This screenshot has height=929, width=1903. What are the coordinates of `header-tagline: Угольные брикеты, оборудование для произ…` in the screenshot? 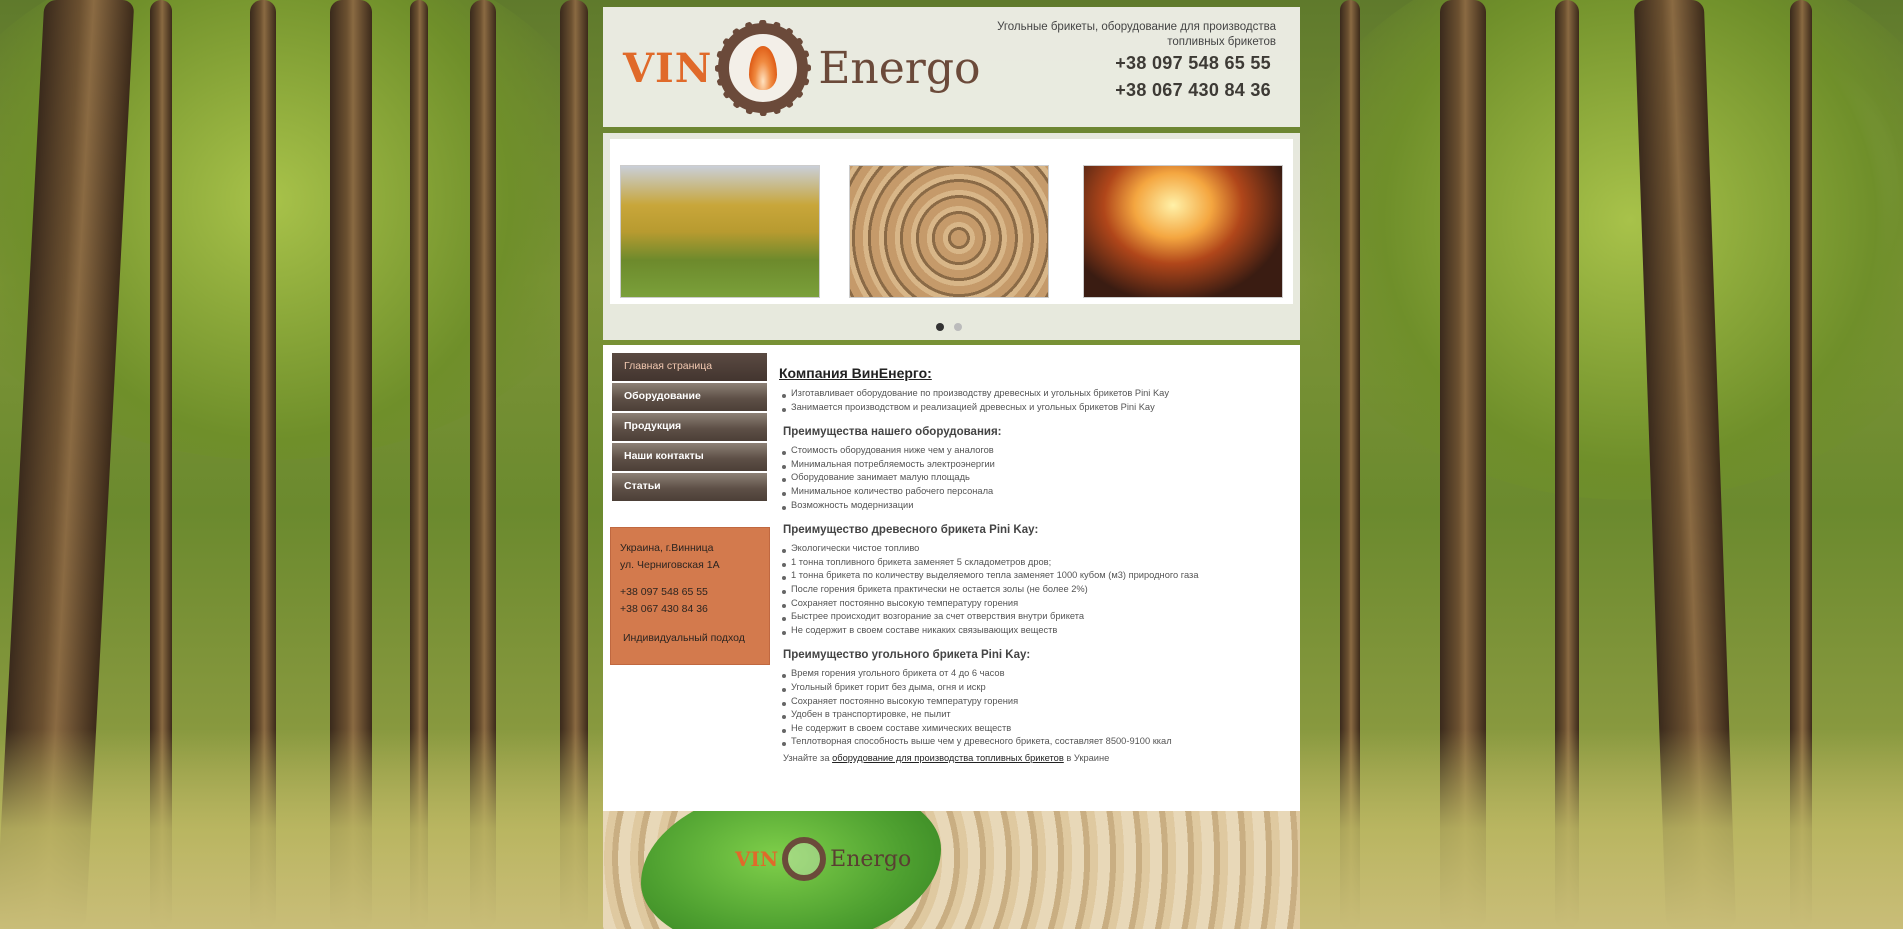 It's located at (1136, 34).